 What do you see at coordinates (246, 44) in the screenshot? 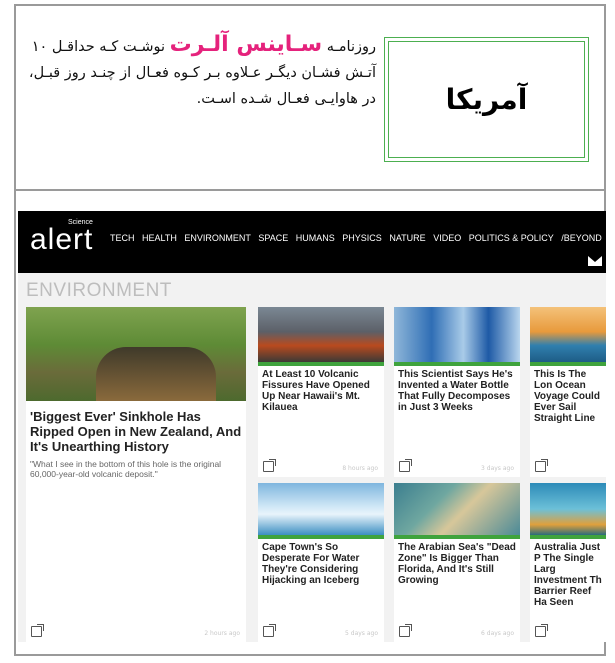
I see `brand-name: سـاینس آلـرت` at bounding box center [246, 44].